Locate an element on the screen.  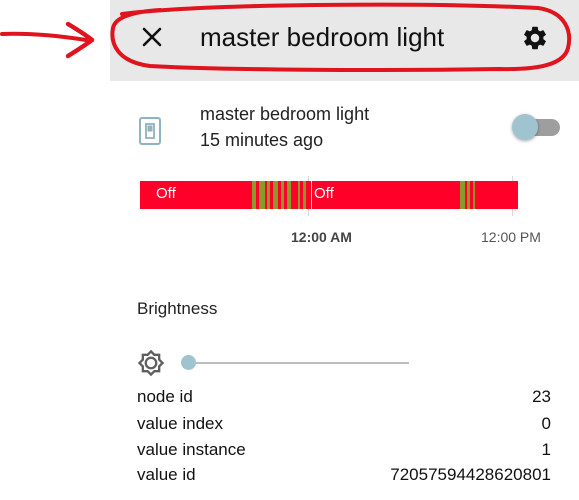
attribute-key: node id is located at coordinates (165, 396).